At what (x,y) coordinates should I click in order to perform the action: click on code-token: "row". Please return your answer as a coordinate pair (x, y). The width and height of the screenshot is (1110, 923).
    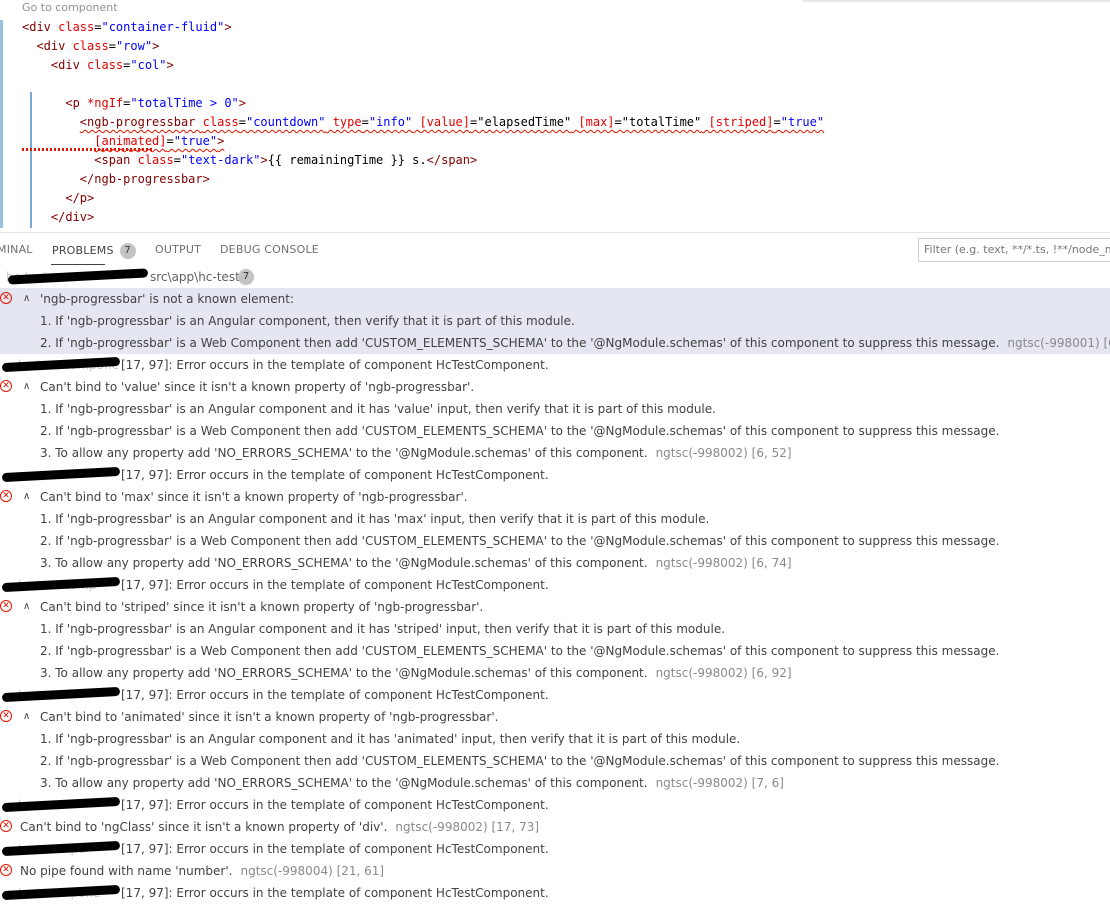
    Looking at the image, I should click on (134, 46).